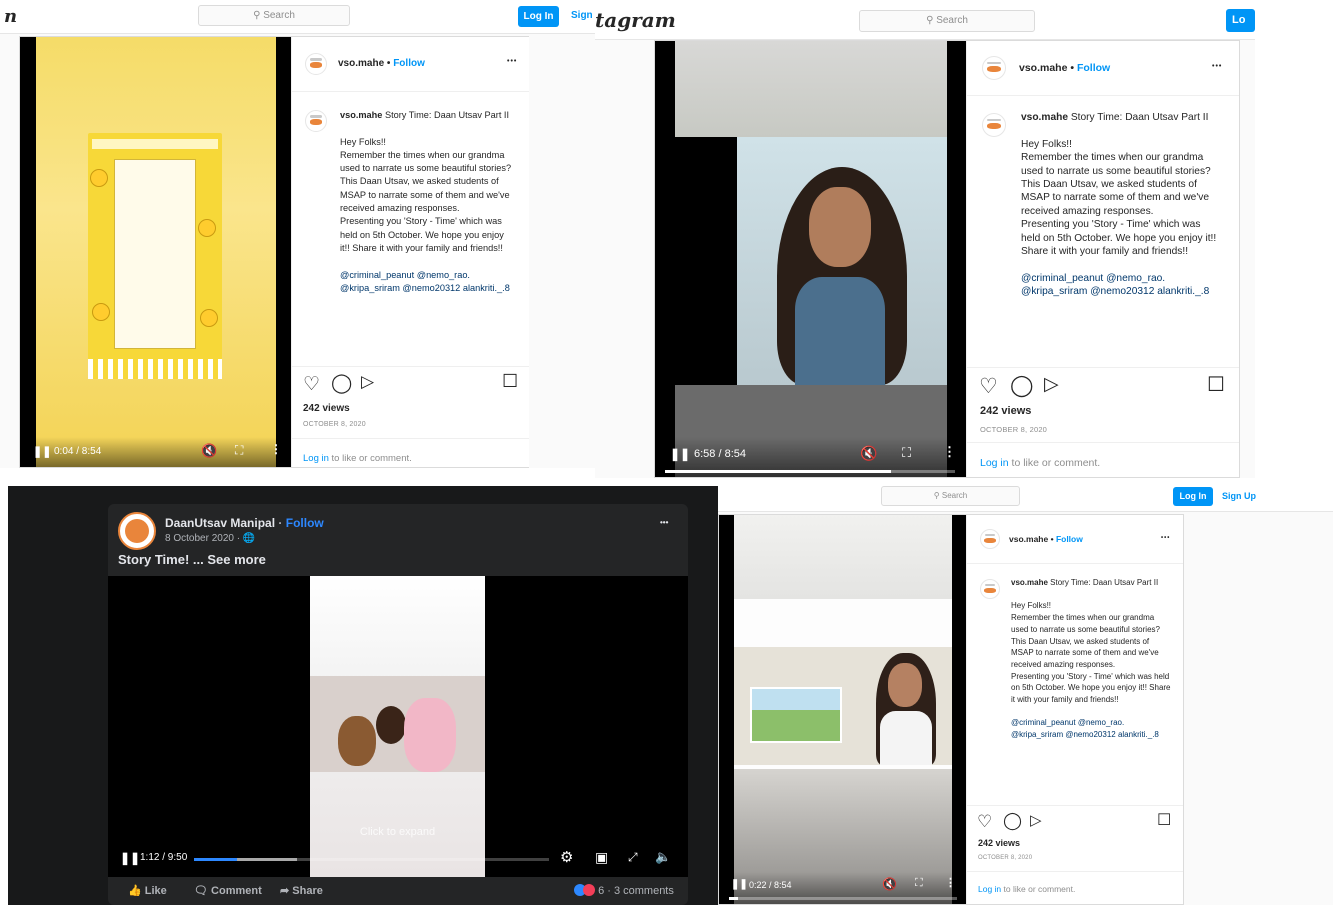 This screenshot has height=905, width=1333. What do you see at coordinates (228, 890) in the screenshot?
I see `comment-action: 🗨 Comment` at bounding box center [228, 890].